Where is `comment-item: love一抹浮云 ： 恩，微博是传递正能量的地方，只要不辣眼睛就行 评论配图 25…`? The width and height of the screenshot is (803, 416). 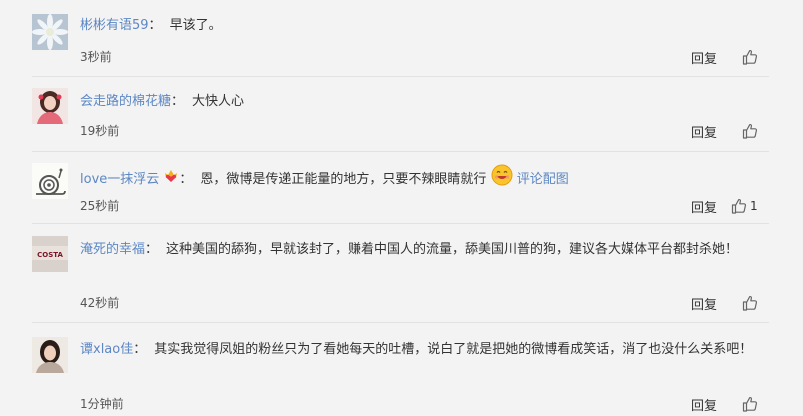 comment-item: love一抹浮云 ： 恩，微博是传递正能量的地方，只要不辣眼睛就行 评论配图 25… is located at coordinates (400, 193).